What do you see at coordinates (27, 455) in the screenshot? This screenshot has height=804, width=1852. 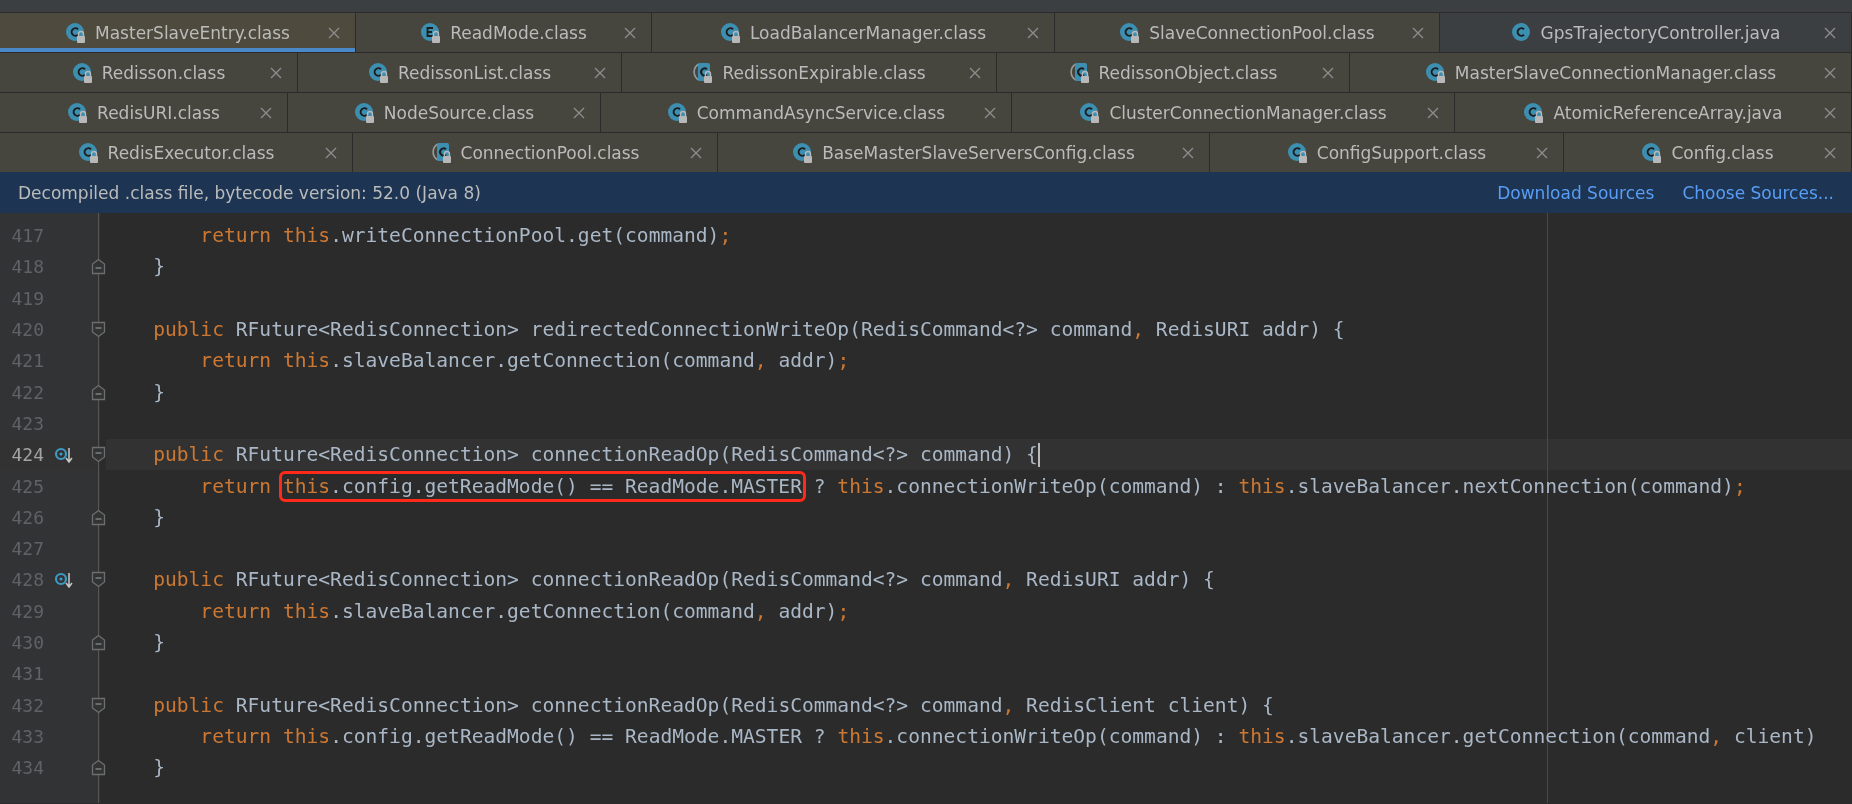 I see `line-number: 424` at bounding box center [27, 455].